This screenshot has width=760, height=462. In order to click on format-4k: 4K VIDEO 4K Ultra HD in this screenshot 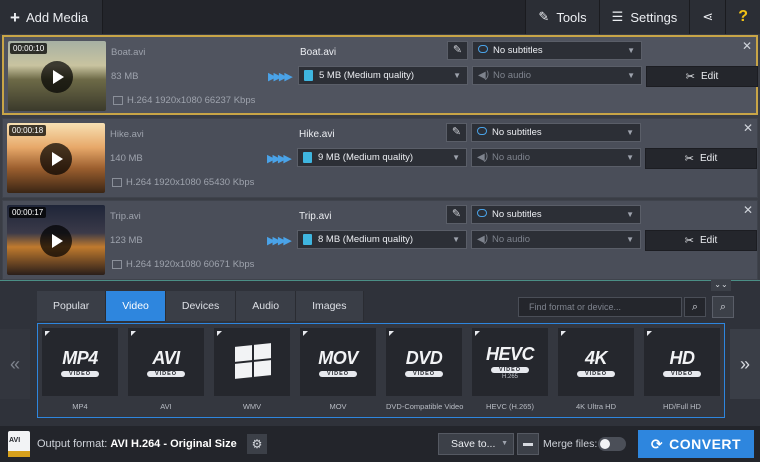, I will do `click(596, 371)`.